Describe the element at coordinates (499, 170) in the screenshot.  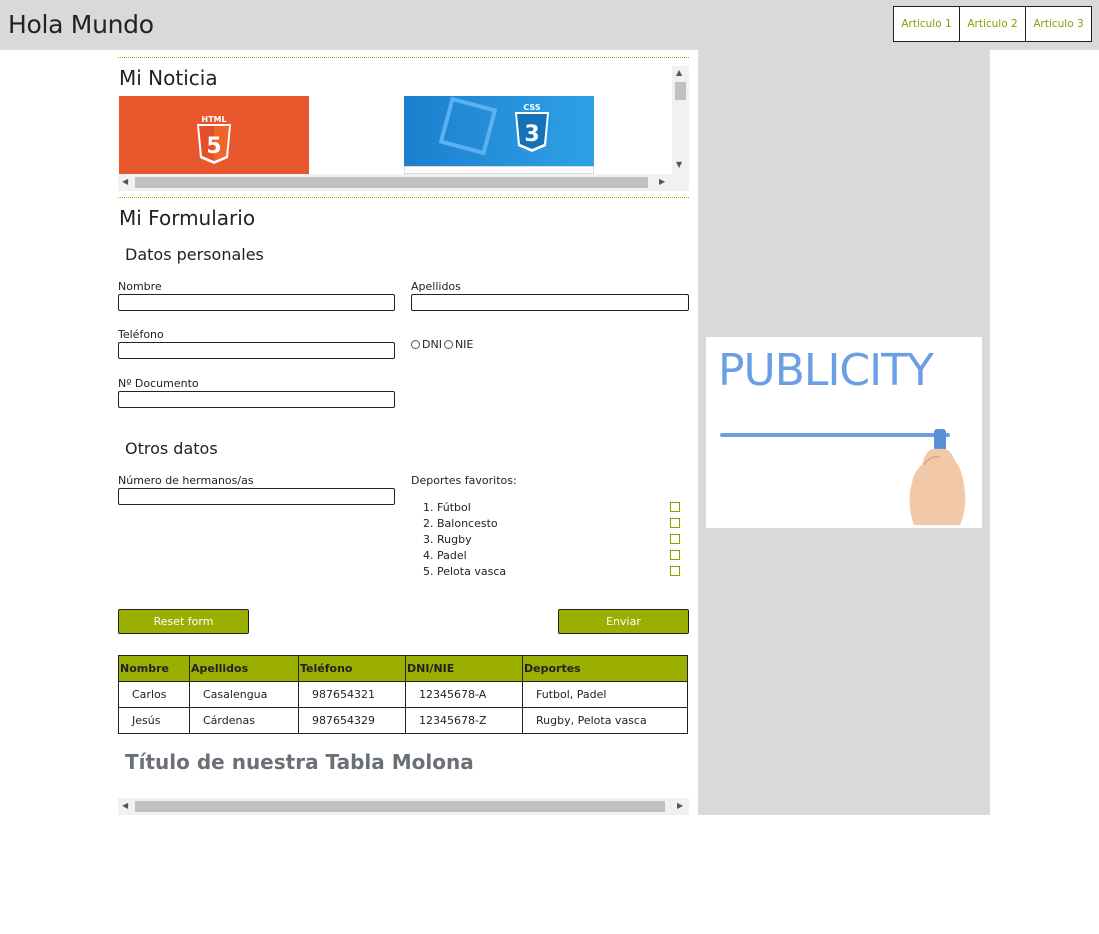
I see `image-frame` at that location.